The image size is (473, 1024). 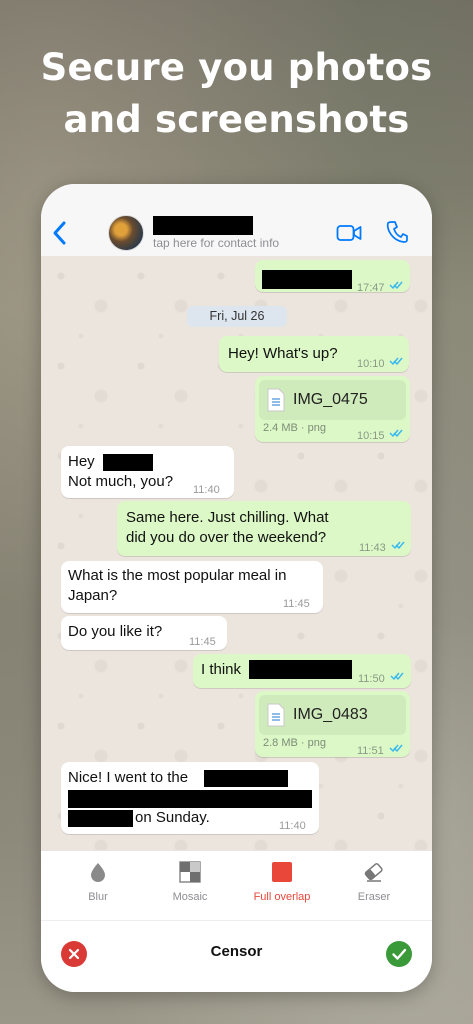 What do you see at coordinates (172, 817) in the screenshot?
I see `message-text: on Sunday.` at bounding box center [172, 817].